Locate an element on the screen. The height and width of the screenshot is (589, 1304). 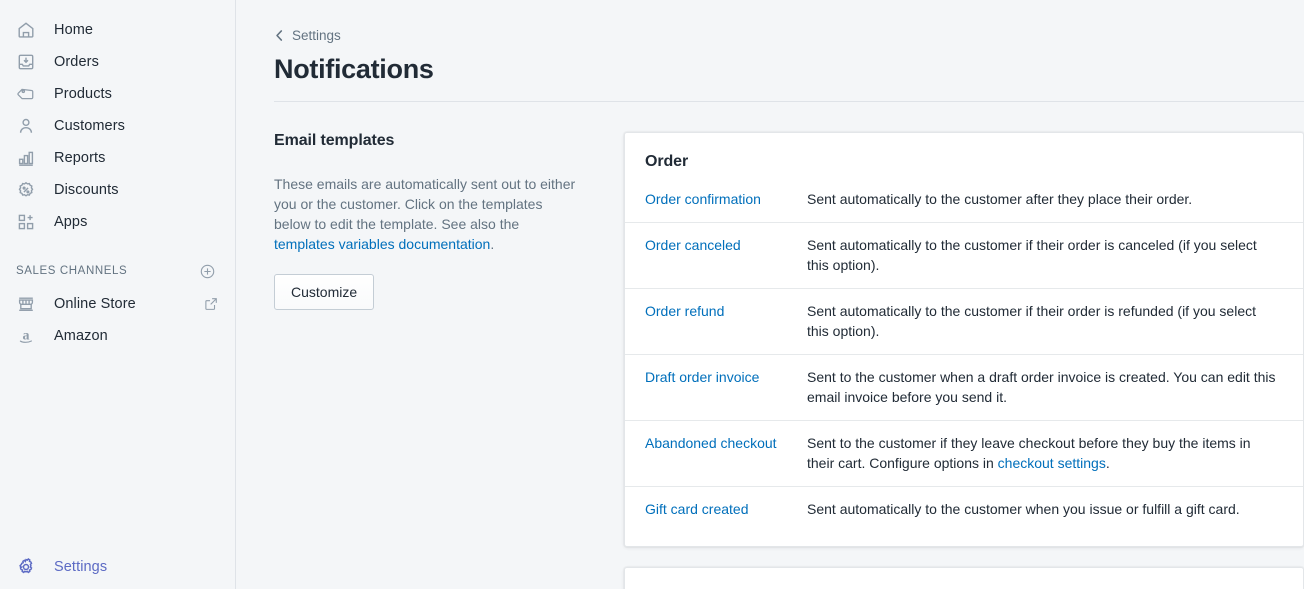
sidebar-item-amazon: a Amazon is located at coordinates (115, 336).